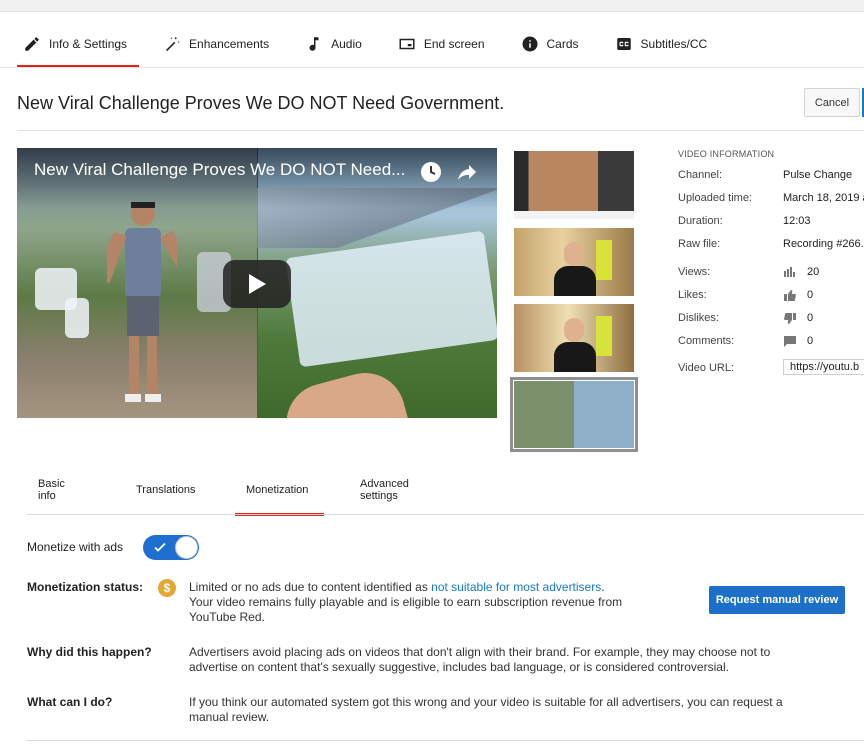 The width and height of the screenshot is (864, 745). I want to click on tab-cards: Cards, so click(550, 44).